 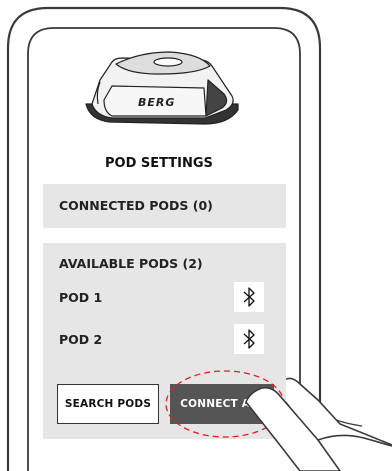 I want to click on tap-highlight, so click(x=278, y=420).